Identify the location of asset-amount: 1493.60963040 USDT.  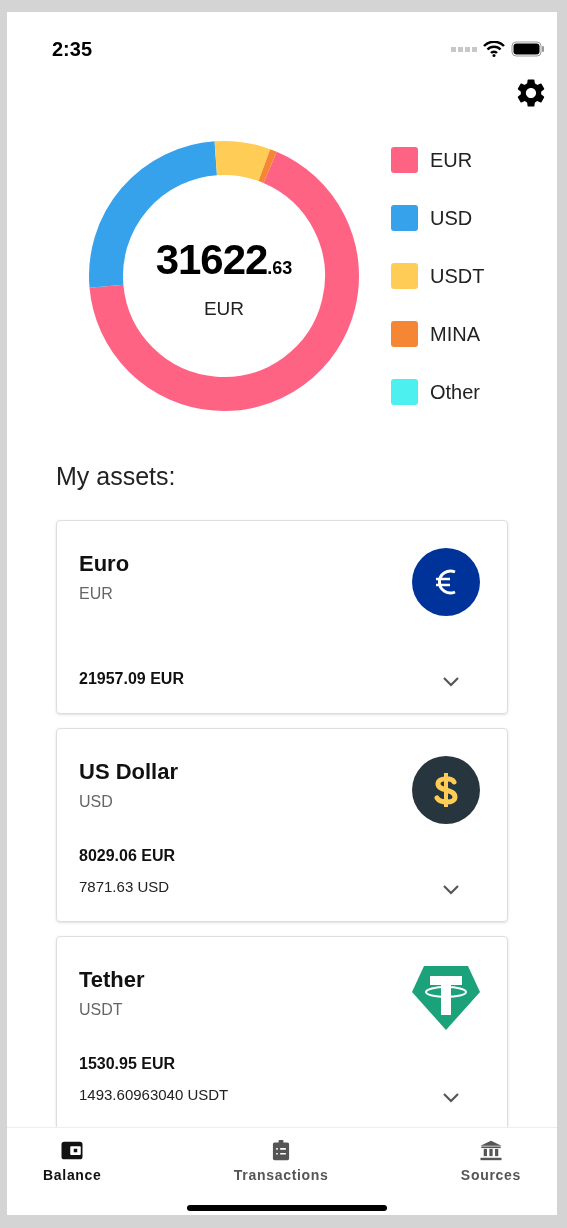
(154, 1095).